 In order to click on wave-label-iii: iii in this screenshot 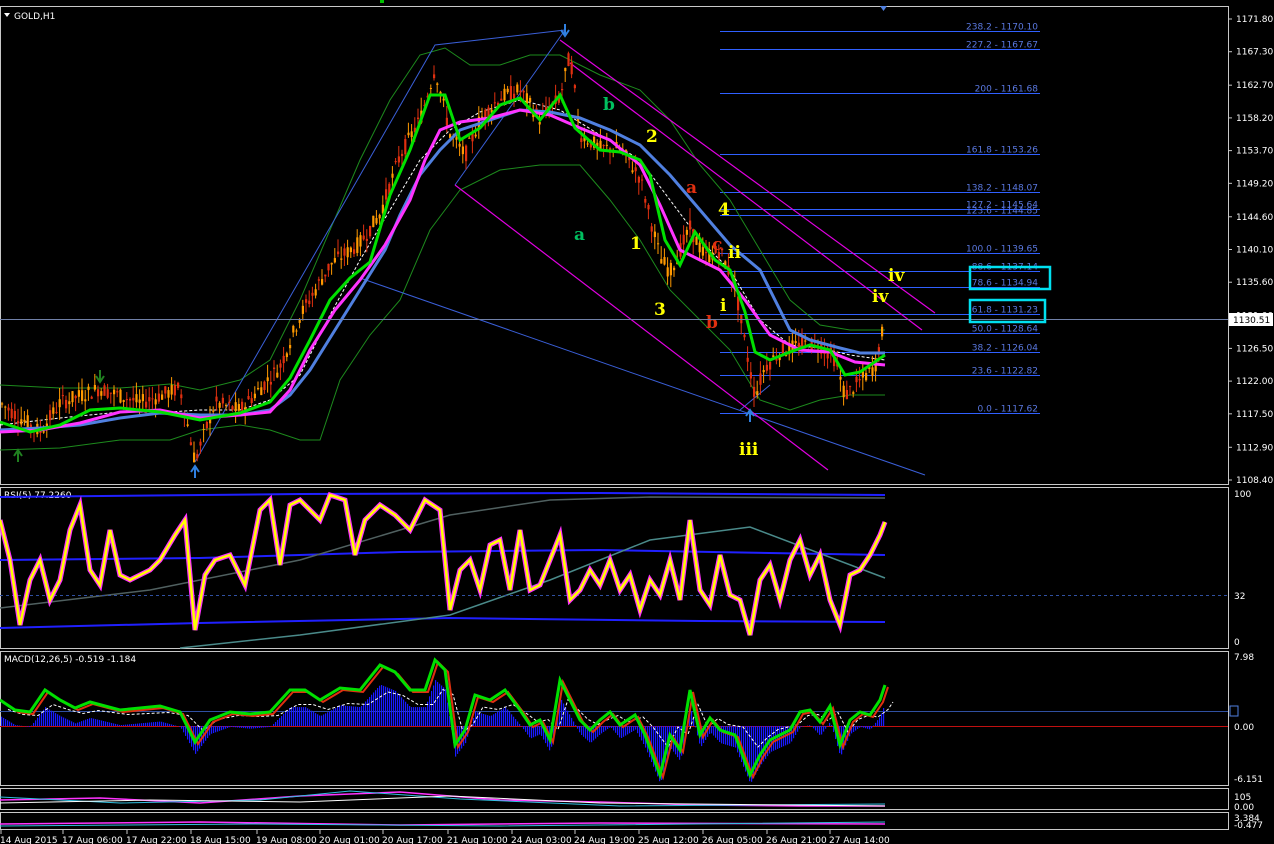, I will do `click(749, 450)`.